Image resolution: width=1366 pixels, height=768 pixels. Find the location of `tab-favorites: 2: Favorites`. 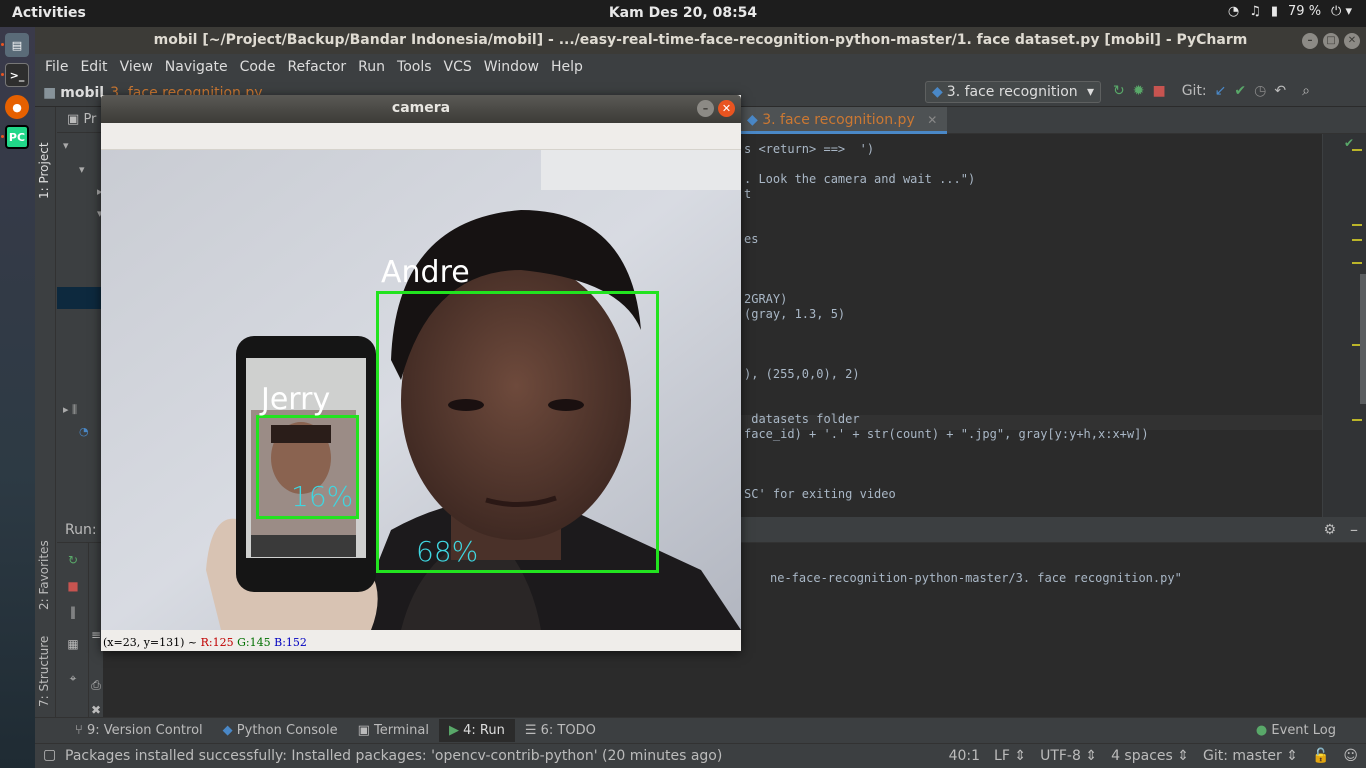

tab-favorites: 2: Favorites is located at coordinates (44, 575).